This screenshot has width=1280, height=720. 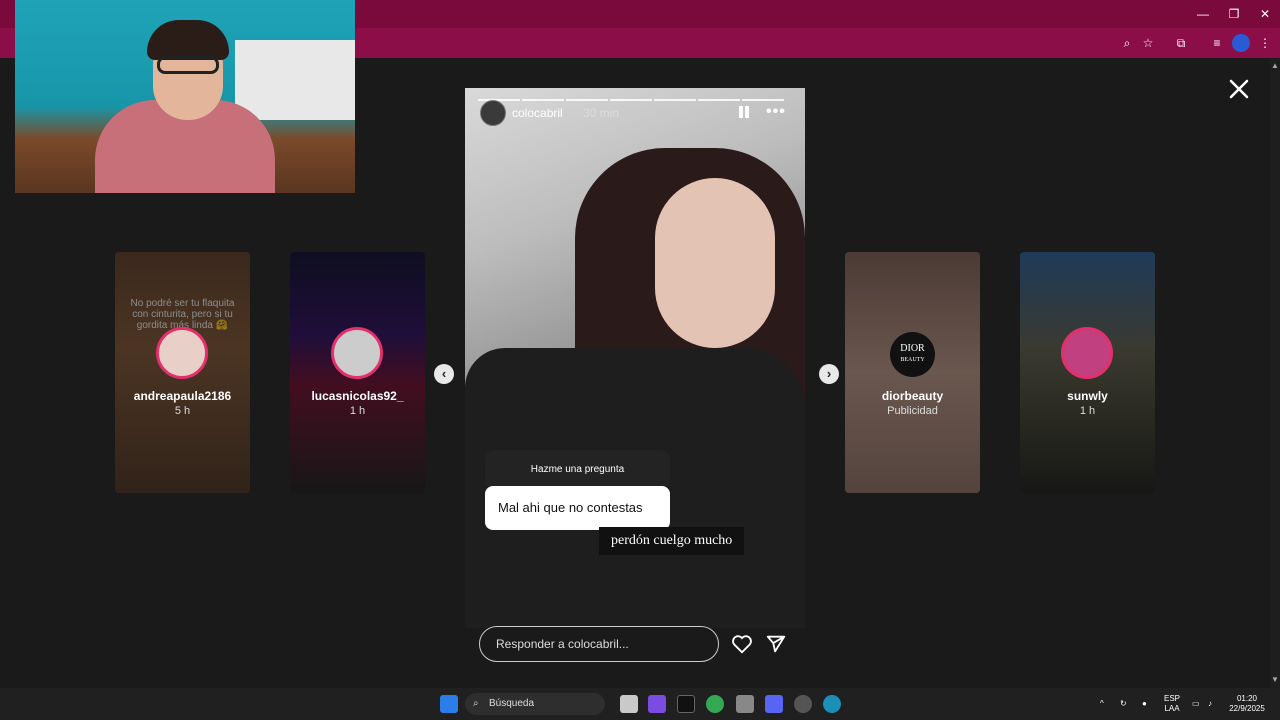 I want to click on window-close-icon: ✕, so click(x=1265, y=14).